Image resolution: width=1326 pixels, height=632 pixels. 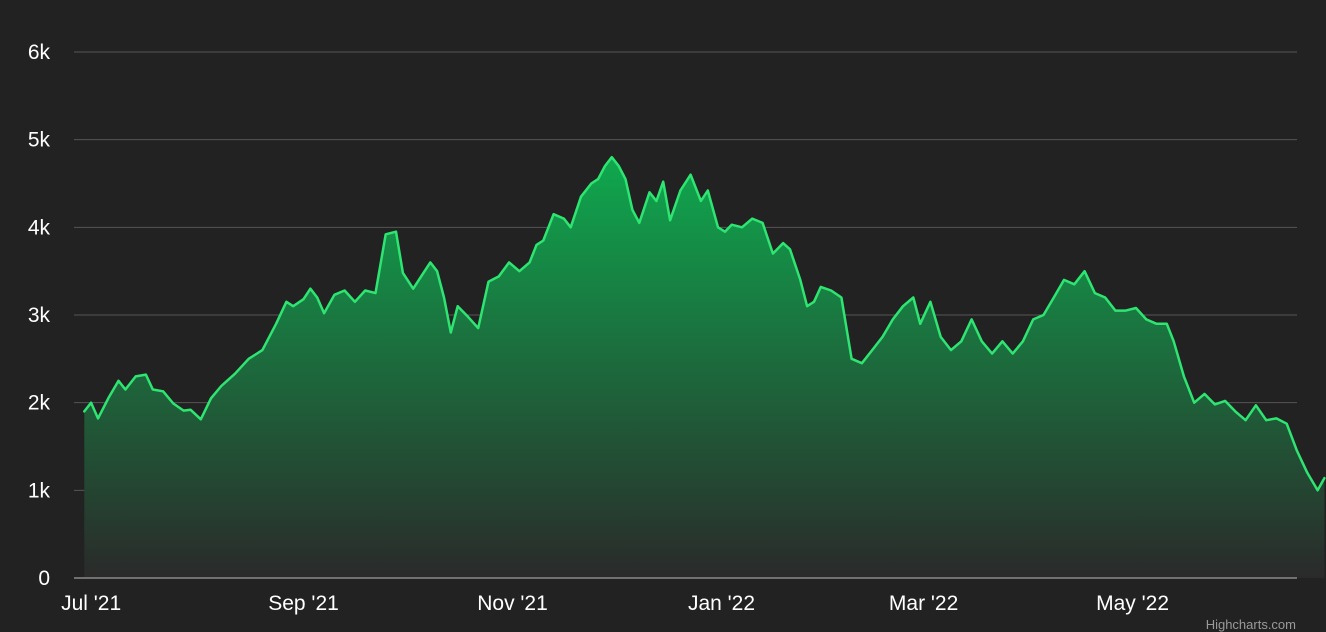 What do you see at coordinates (721, 603) in the screenshot?
I see `x-tick-label: Jan '22` at bounding box center [721, 603].